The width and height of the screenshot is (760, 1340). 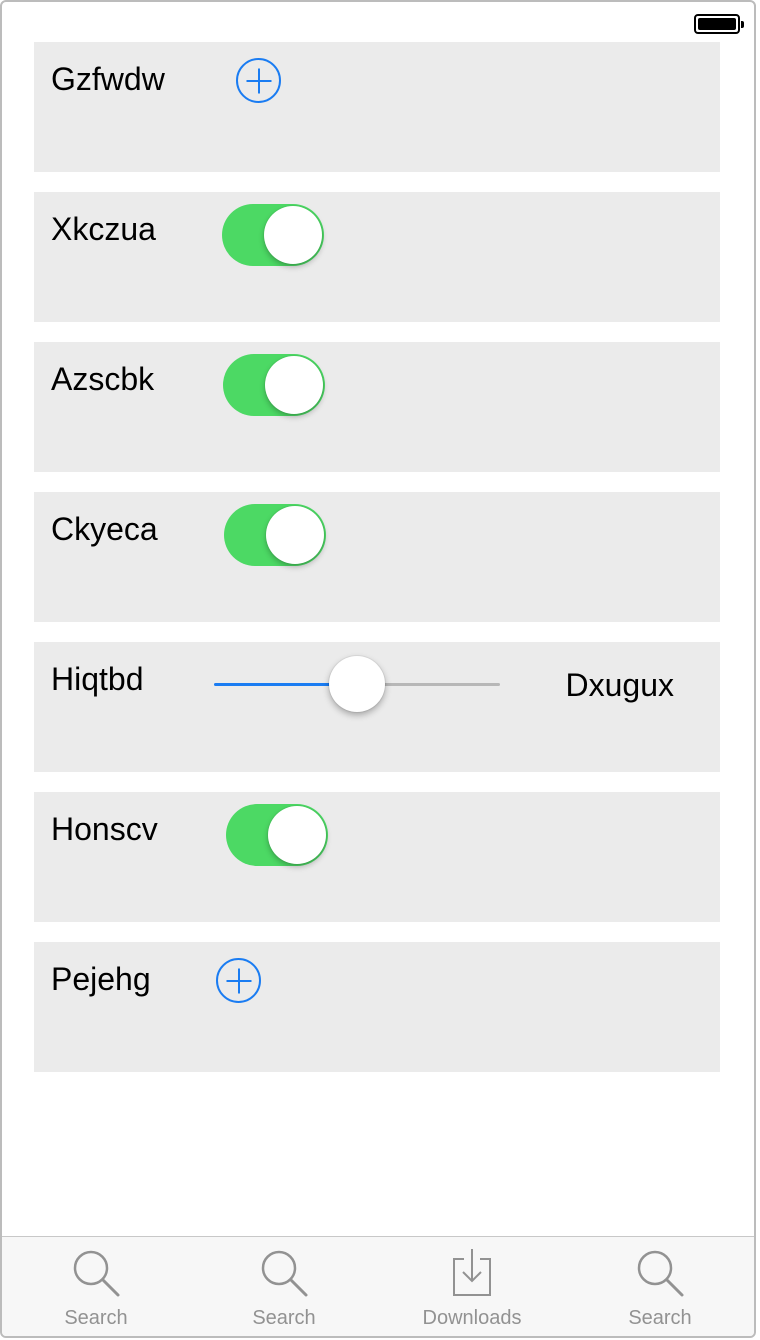 I want to click on row-label: Ckyeca, so click(x=104, y=529).